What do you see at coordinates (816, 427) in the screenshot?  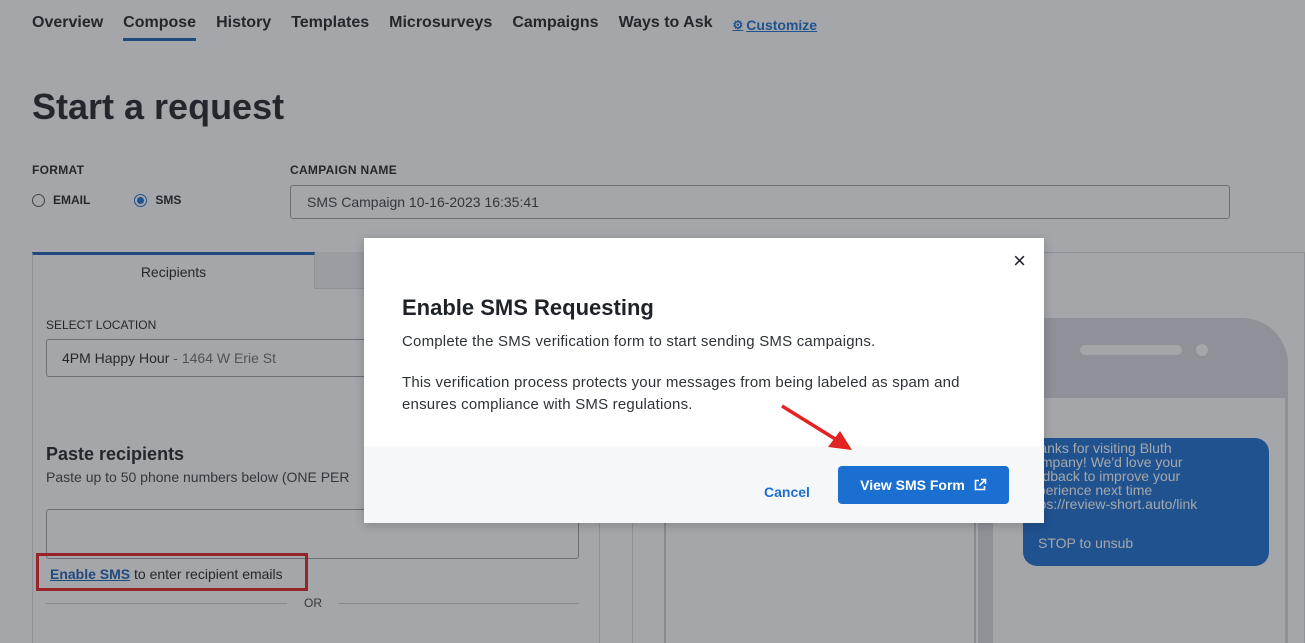 I see `annotation-arrow-icon` at bounding box center [816, 427].